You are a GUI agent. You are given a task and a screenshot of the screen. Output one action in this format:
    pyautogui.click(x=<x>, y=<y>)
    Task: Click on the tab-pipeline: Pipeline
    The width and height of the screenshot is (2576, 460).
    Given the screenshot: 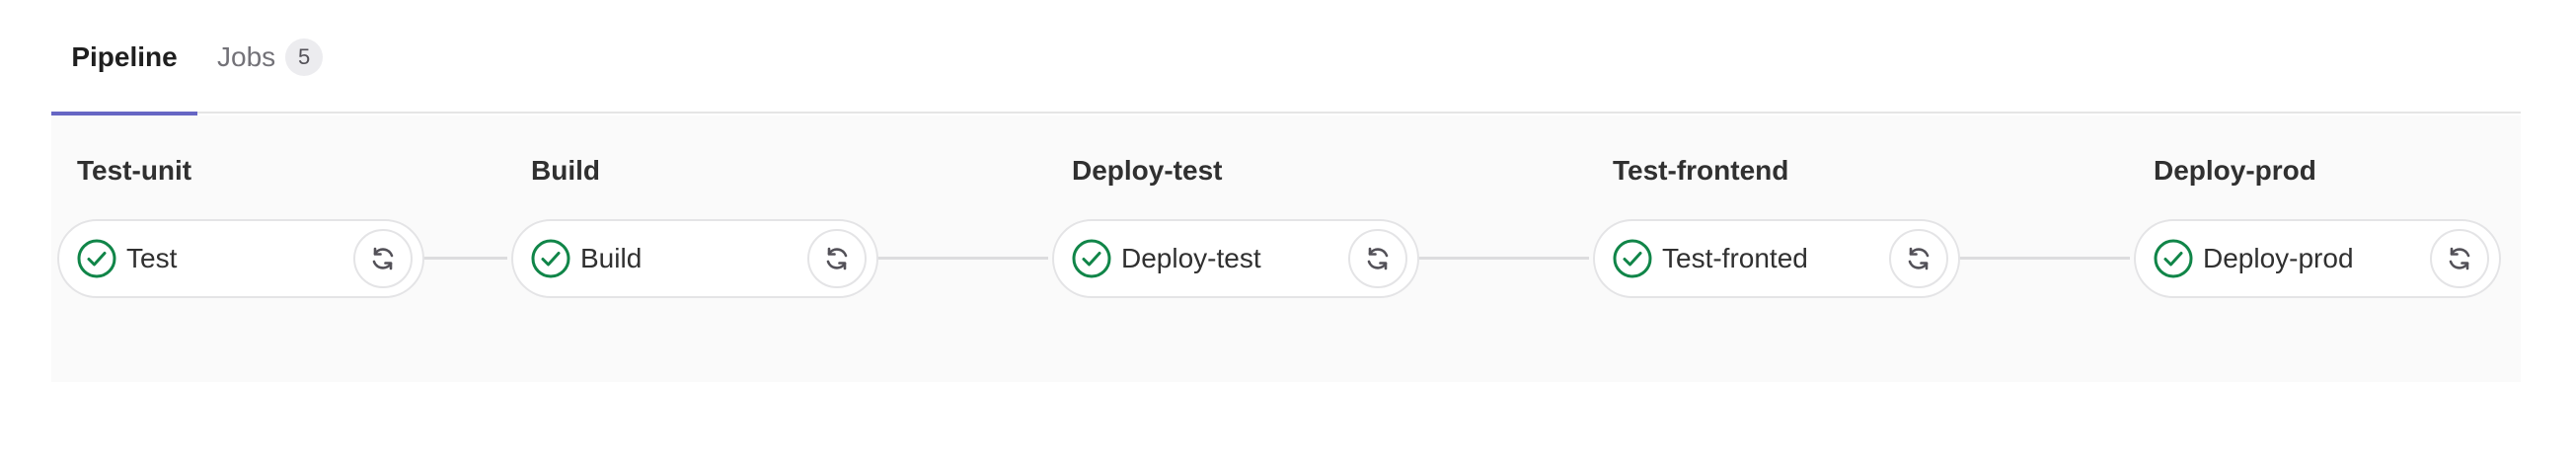 What is the action you would take?
    pyautogui.click(x=124, y=57)
    